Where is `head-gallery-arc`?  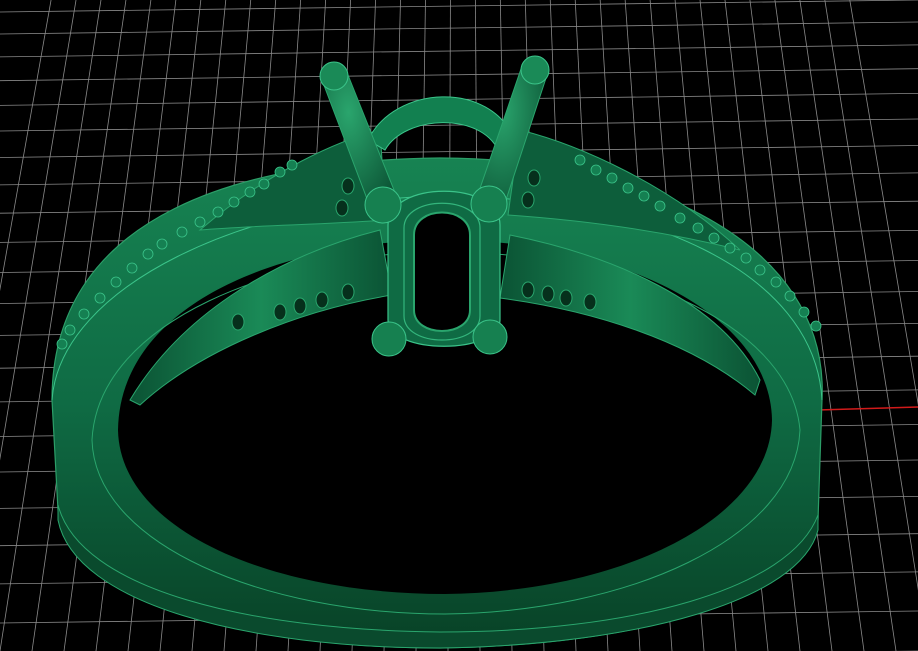 head-gallery-arc is located at coordinates (441, 123).